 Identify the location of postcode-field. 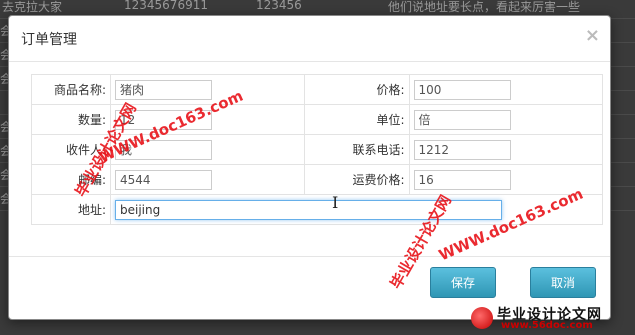
(163, 179).